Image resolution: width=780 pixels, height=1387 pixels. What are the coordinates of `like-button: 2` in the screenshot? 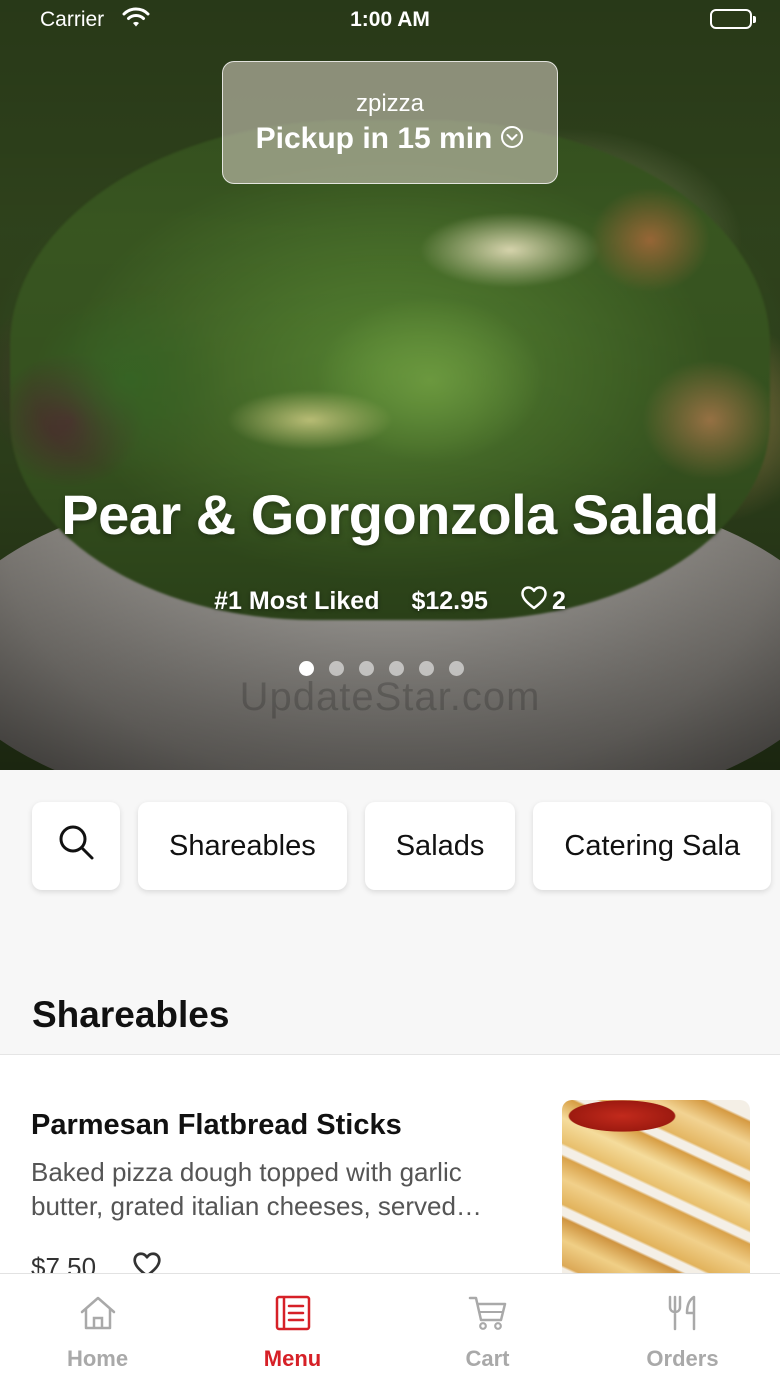 It's located at (543, 601).